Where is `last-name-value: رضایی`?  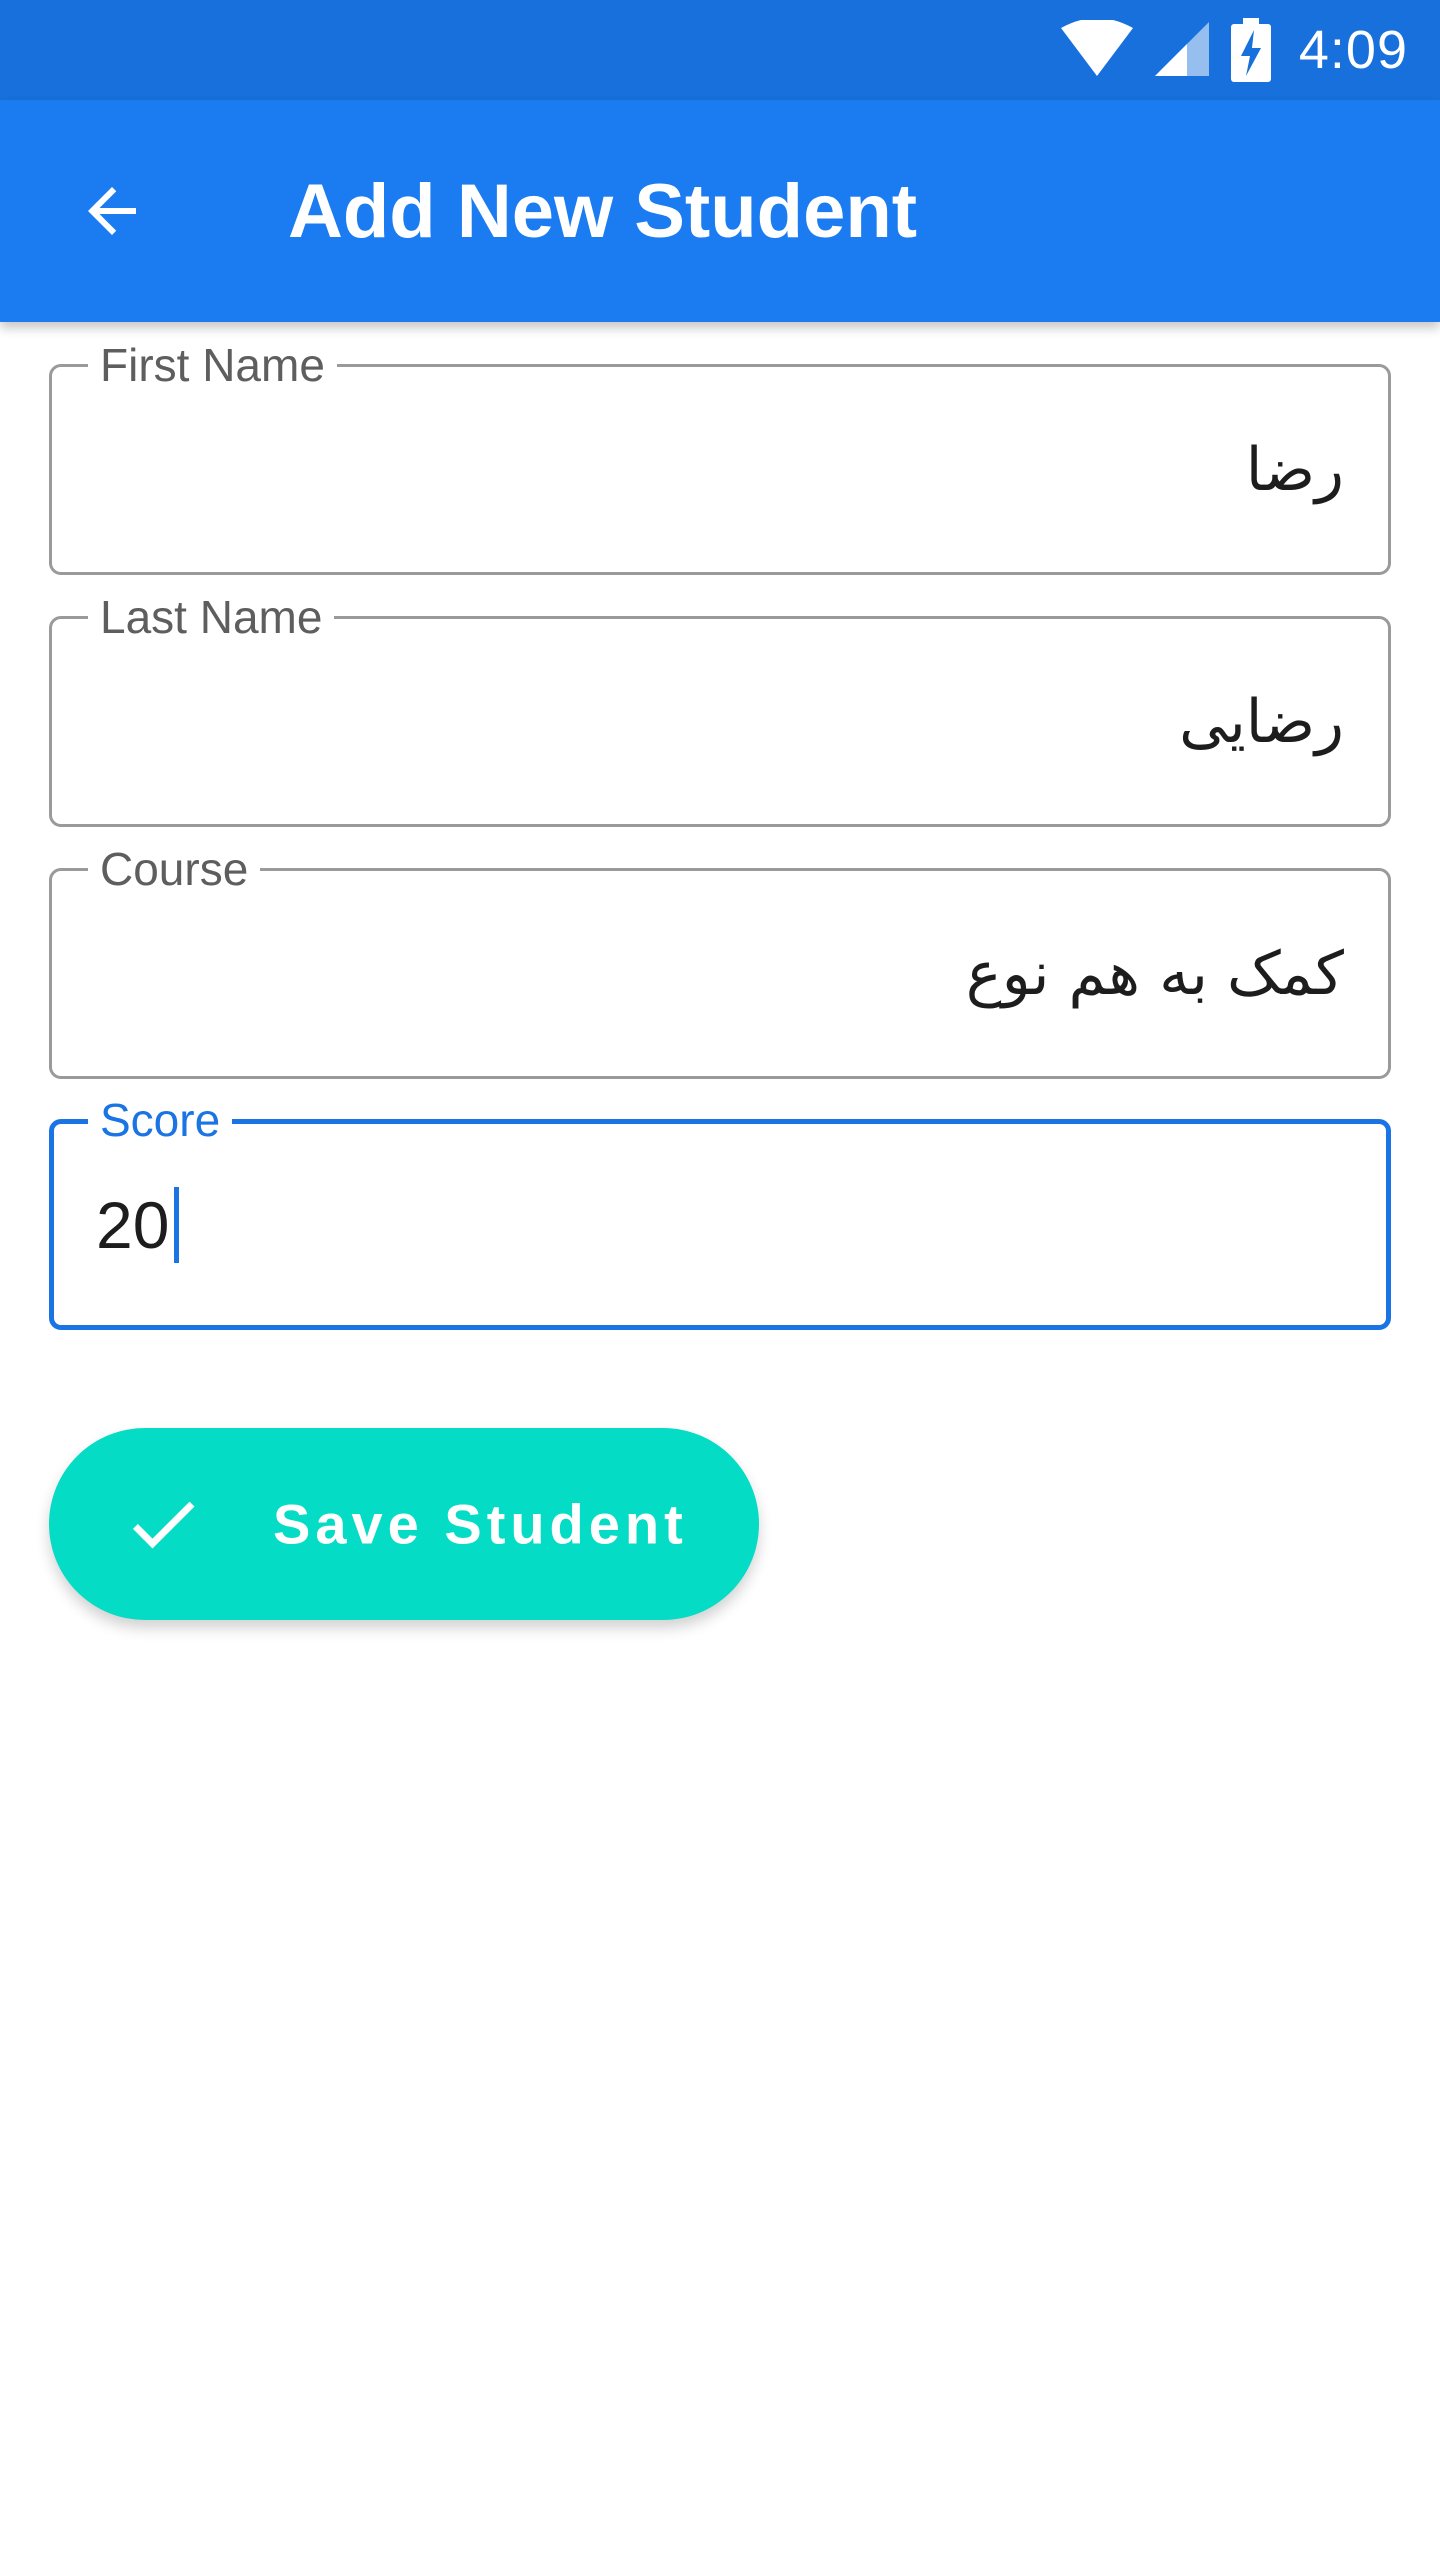 last-name-value: رضایی is located at coordinates (1261, 721).